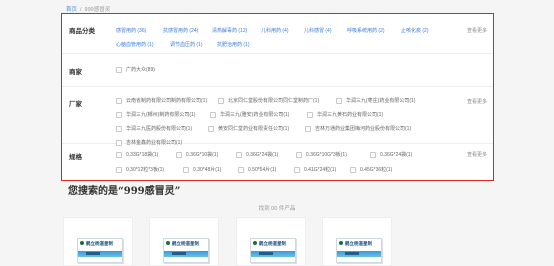 The height and width of the screenshot is (266, 554). What do you see at coordinates (262, 170) in the screenshot?
I see `spec-option-label: 0.50*54片(1)` at bounding box center [262, 170].